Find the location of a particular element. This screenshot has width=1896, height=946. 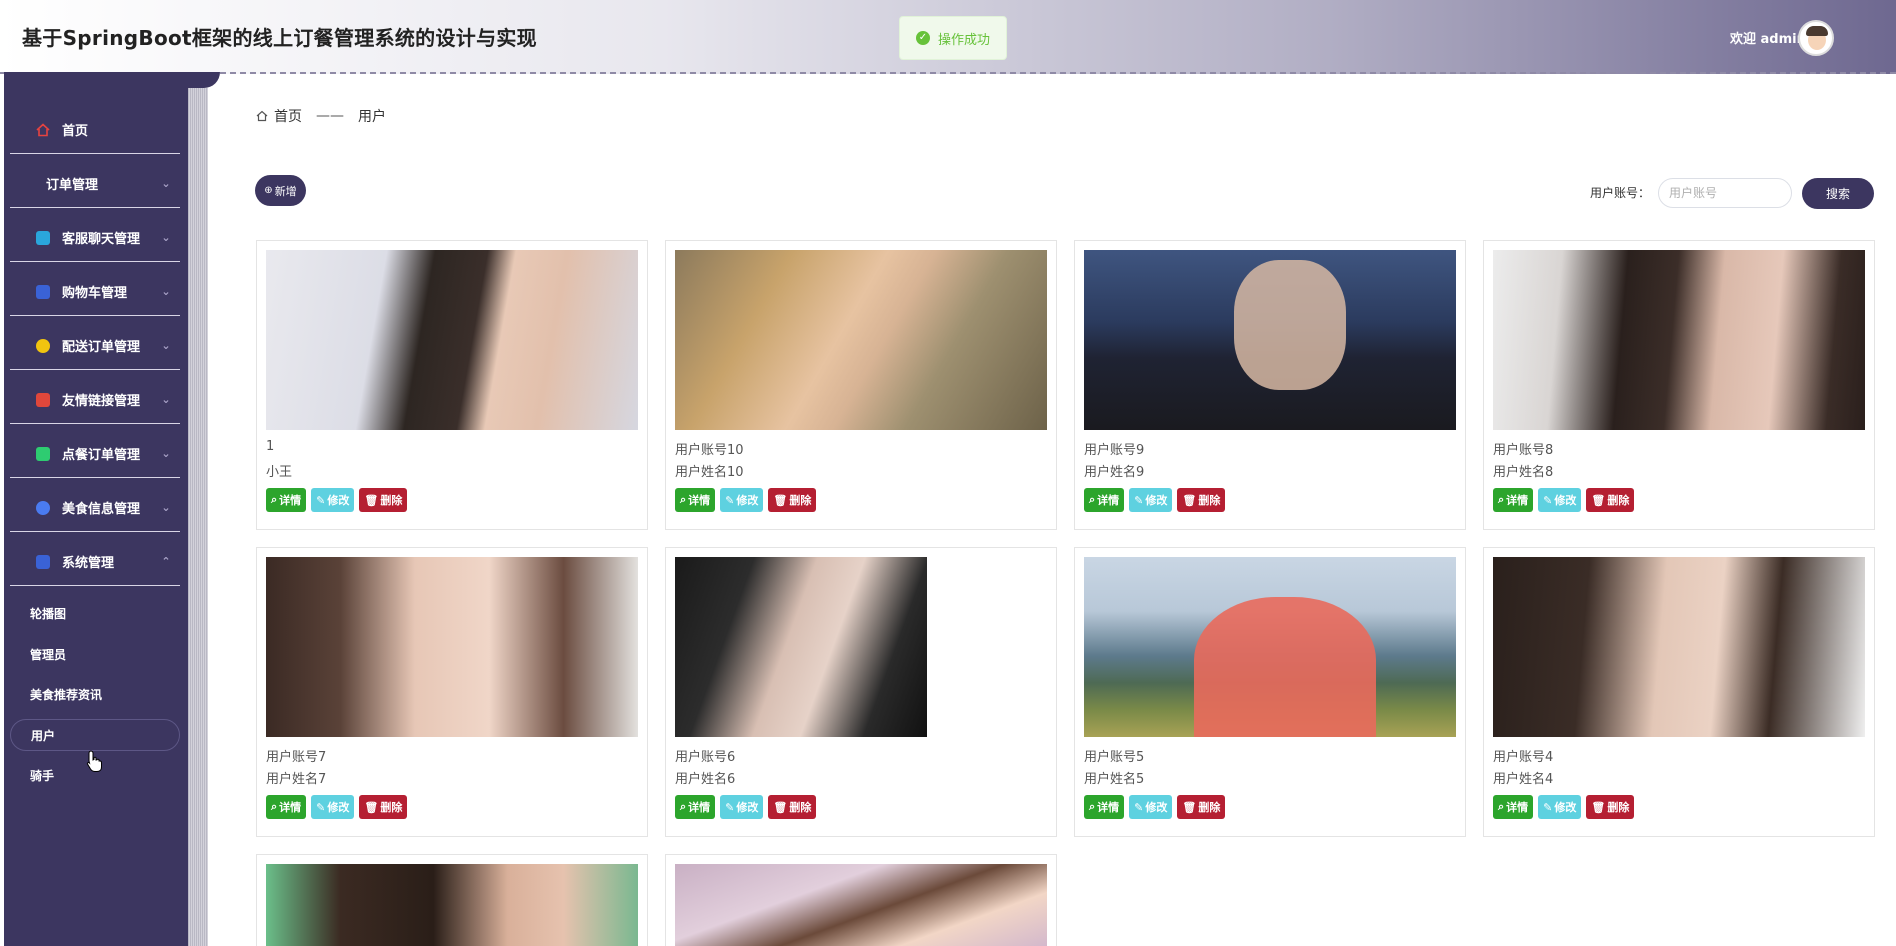

breadcrumb-home: 首页 is located at coordinates (288, 116).